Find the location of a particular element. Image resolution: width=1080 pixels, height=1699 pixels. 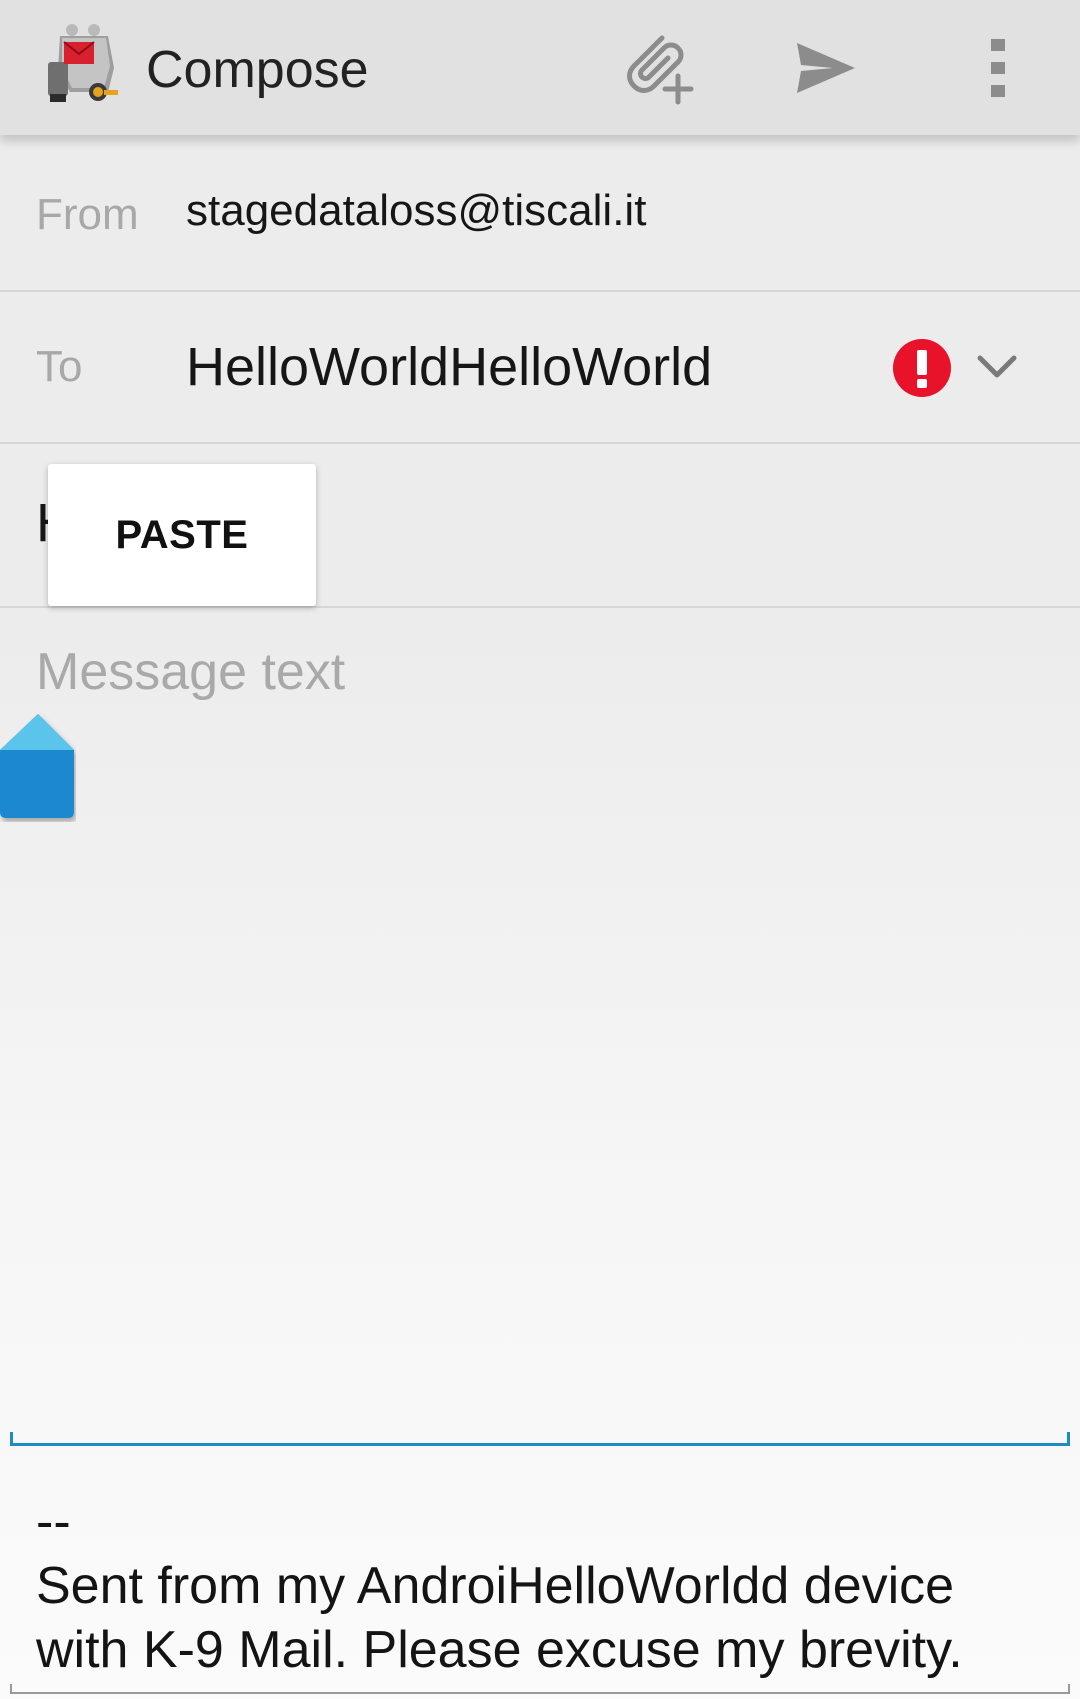

page-title: Compose is located at coordinates (257, 70).